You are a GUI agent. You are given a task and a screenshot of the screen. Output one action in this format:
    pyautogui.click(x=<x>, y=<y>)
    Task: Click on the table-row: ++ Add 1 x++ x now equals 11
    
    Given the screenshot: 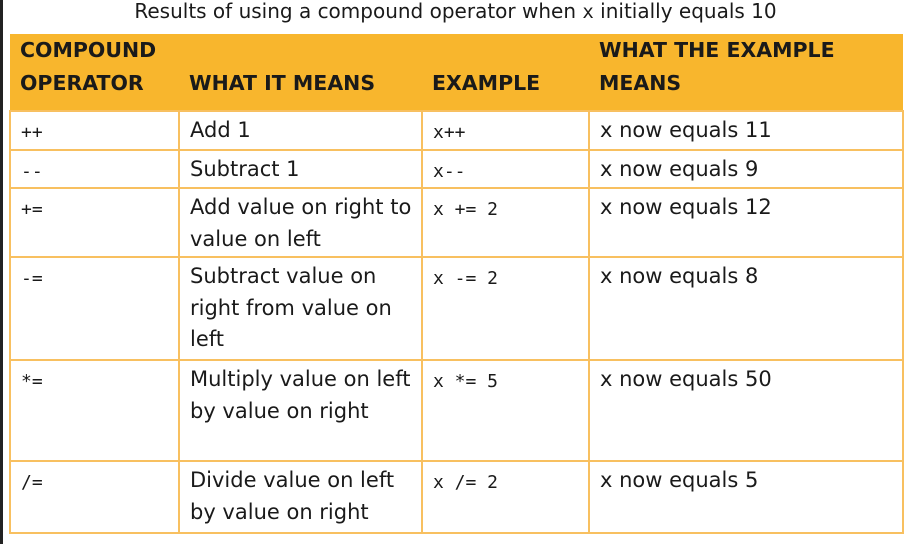 What is the action you would take?
    pyautogui.click(x=456, y=130)
    